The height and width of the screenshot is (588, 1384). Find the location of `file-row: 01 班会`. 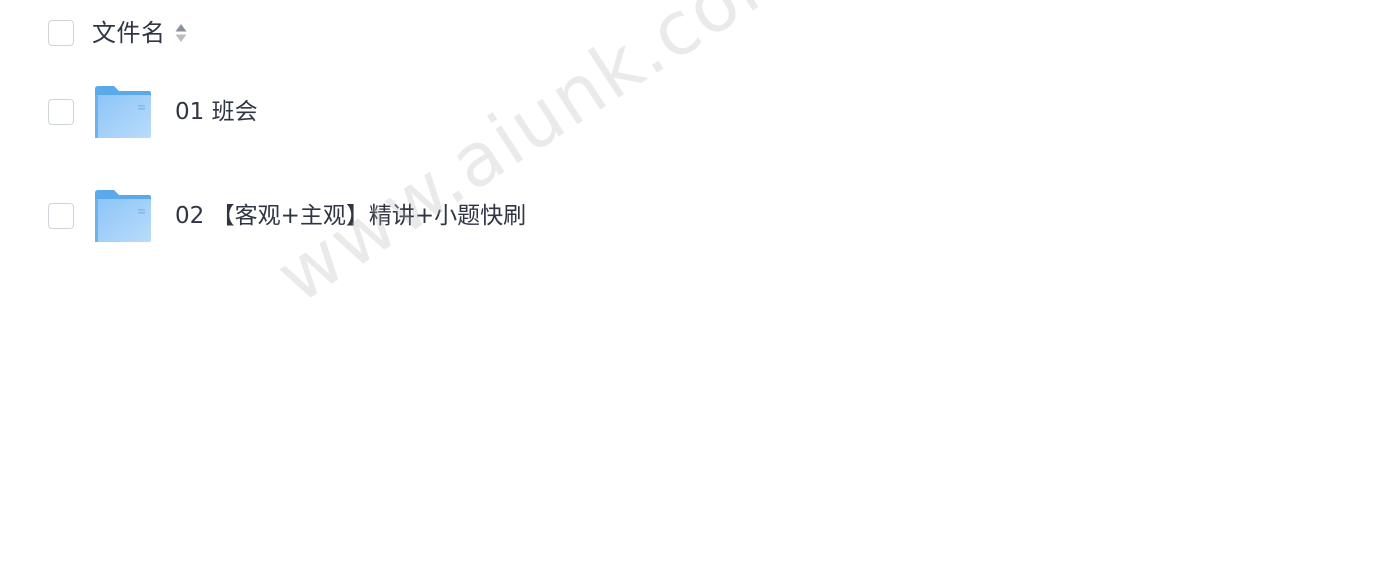

file-row: 01 班会 is located at coordinates (153, 112).